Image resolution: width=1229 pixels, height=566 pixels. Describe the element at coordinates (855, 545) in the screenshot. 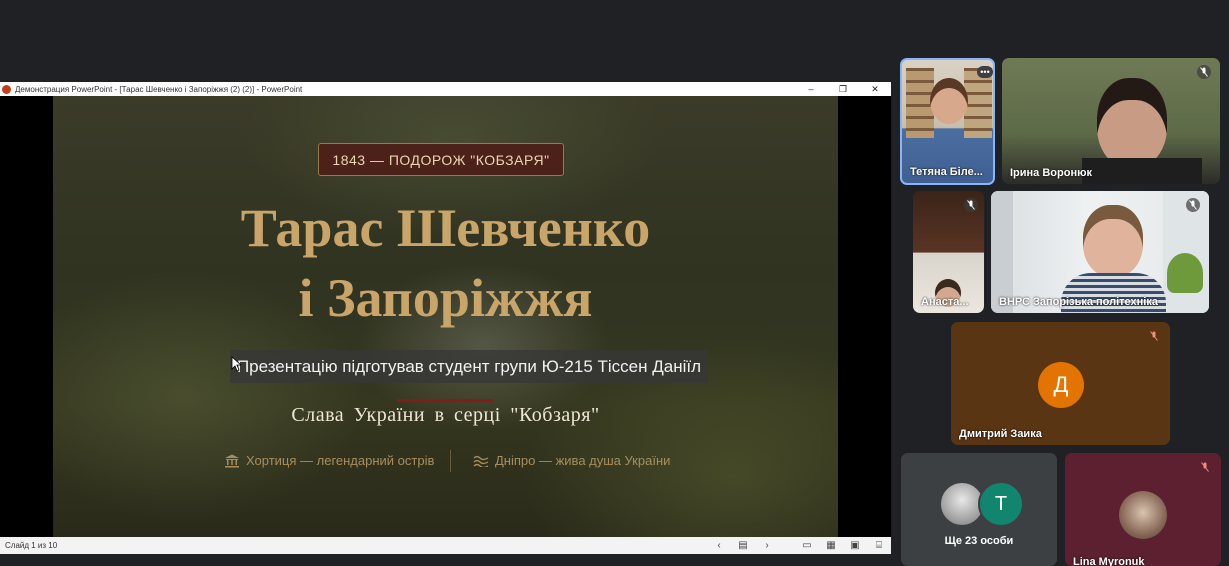

I see `reading-view-icon: ▣` at that location.